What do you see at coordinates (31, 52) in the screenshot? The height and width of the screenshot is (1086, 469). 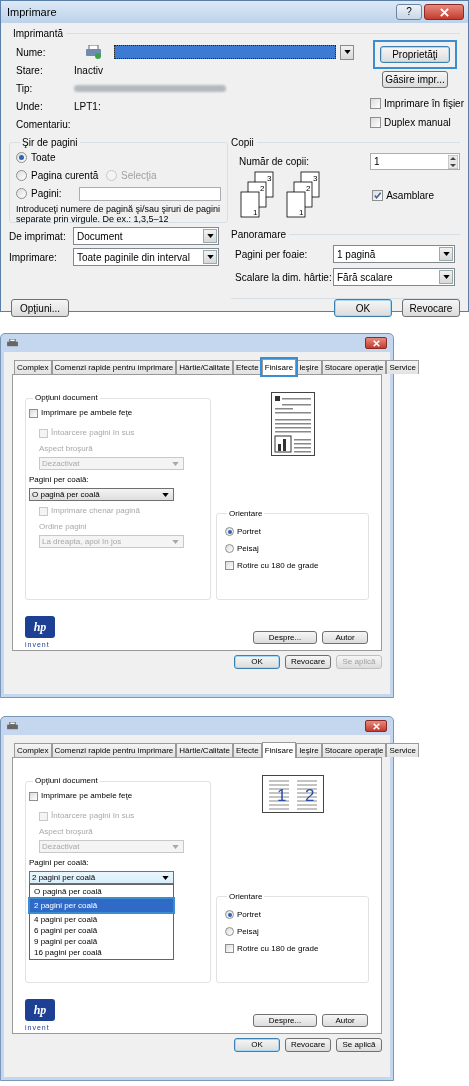 I see `field-label: Nume:` at bounding box center [31, 52].